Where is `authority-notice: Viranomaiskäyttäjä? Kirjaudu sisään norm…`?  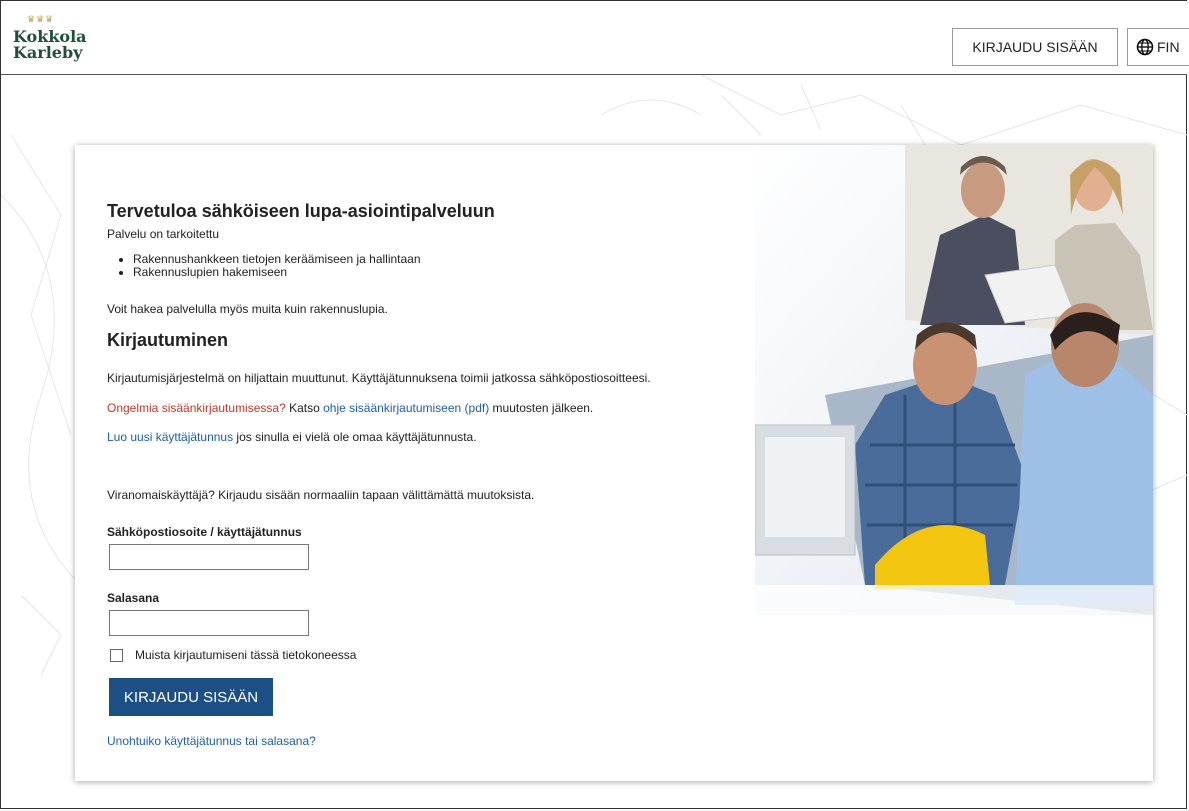
authority-notice: Viranomaiskäyttäjä? Kirjaudu sisään norm… is located at coordinates (321, 495).